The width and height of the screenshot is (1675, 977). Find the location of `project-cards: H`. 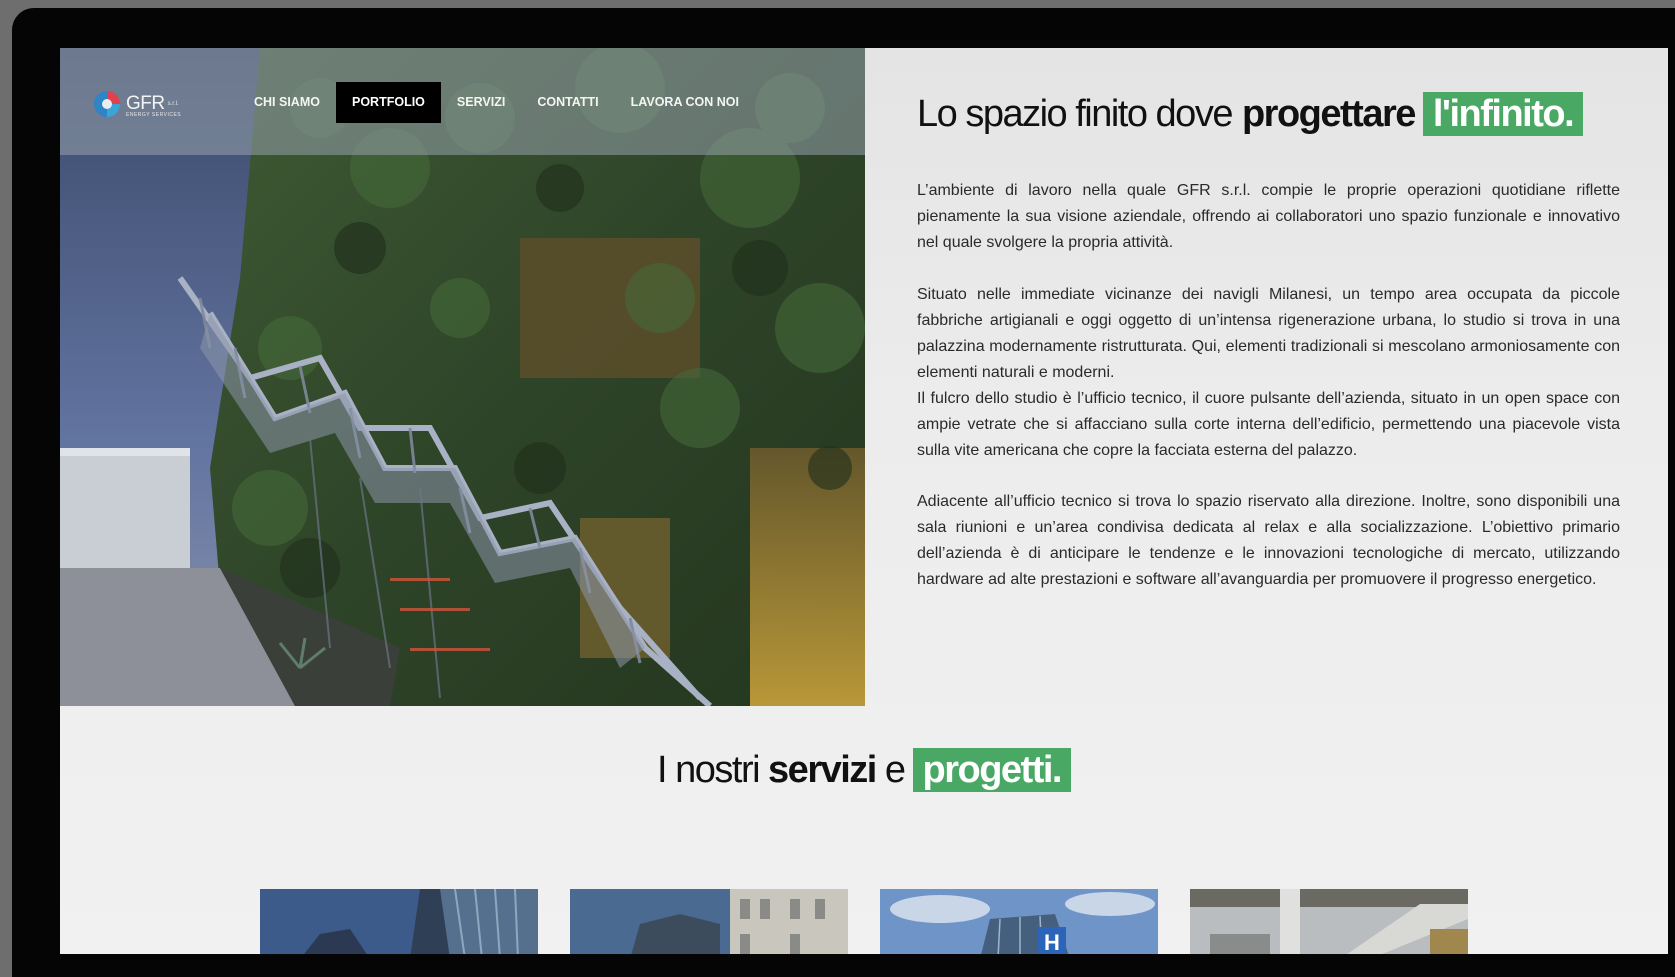

project-cards: H is located at coordinates (864, 921).